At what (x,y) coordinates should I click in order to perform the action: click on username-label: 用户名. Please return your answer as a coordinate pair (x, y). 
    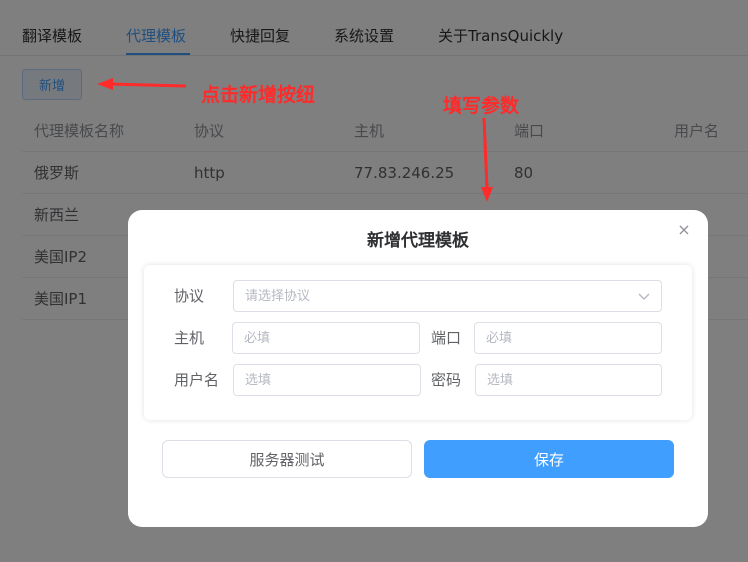
    Looking at the image, I should click on (197, 380).